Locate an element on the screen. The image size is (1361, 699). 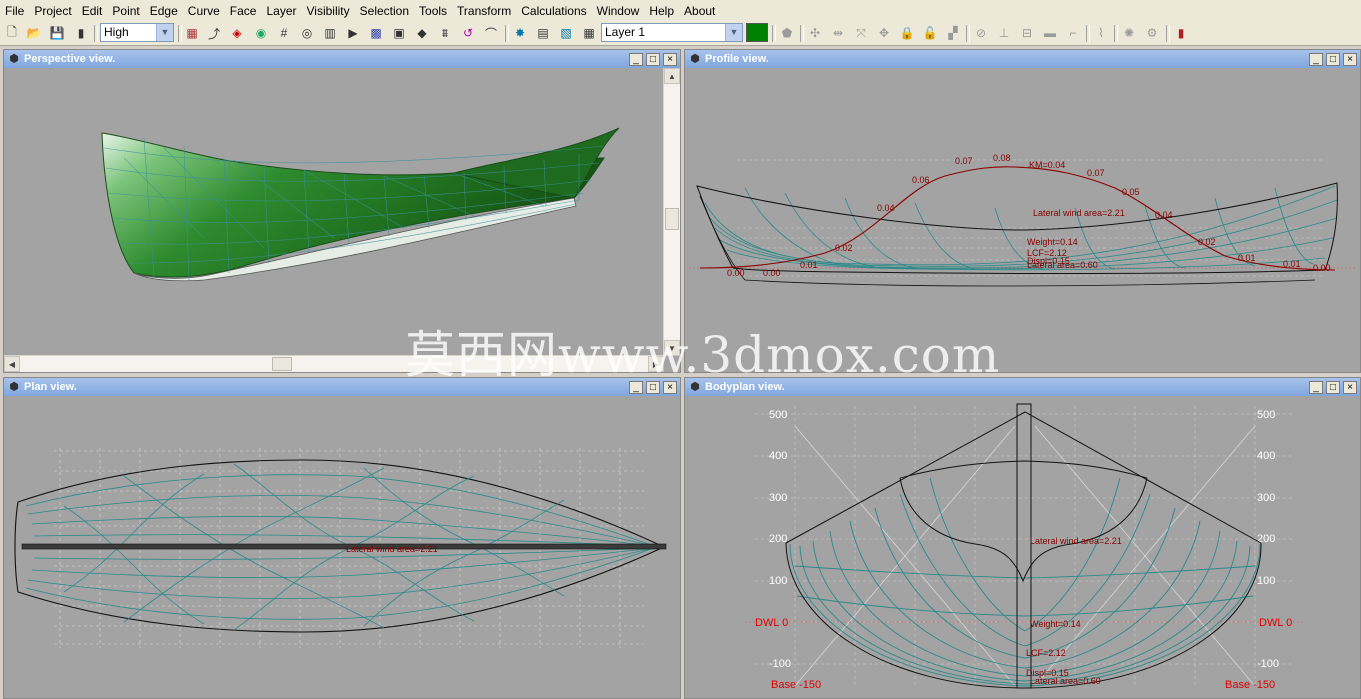
buttocks-icon: ▶ is located at coordinates (353, 33).